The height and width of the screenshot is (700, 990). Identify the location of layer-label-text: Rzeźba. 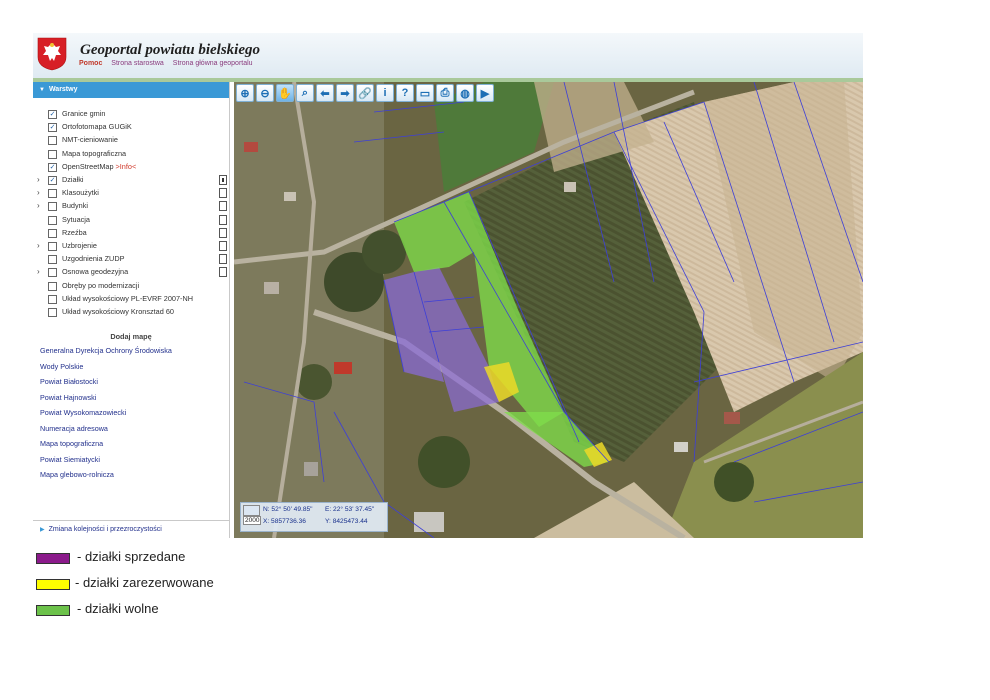
(74, 232).